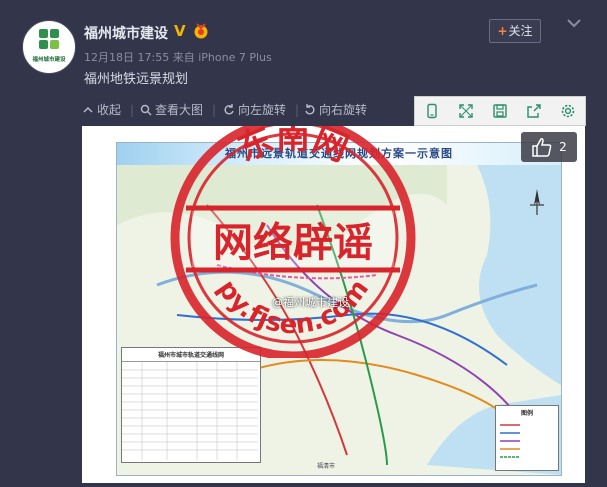 The image size is (607, 487). I want to click on view-large-label: 查看大图, so click(179, 110).